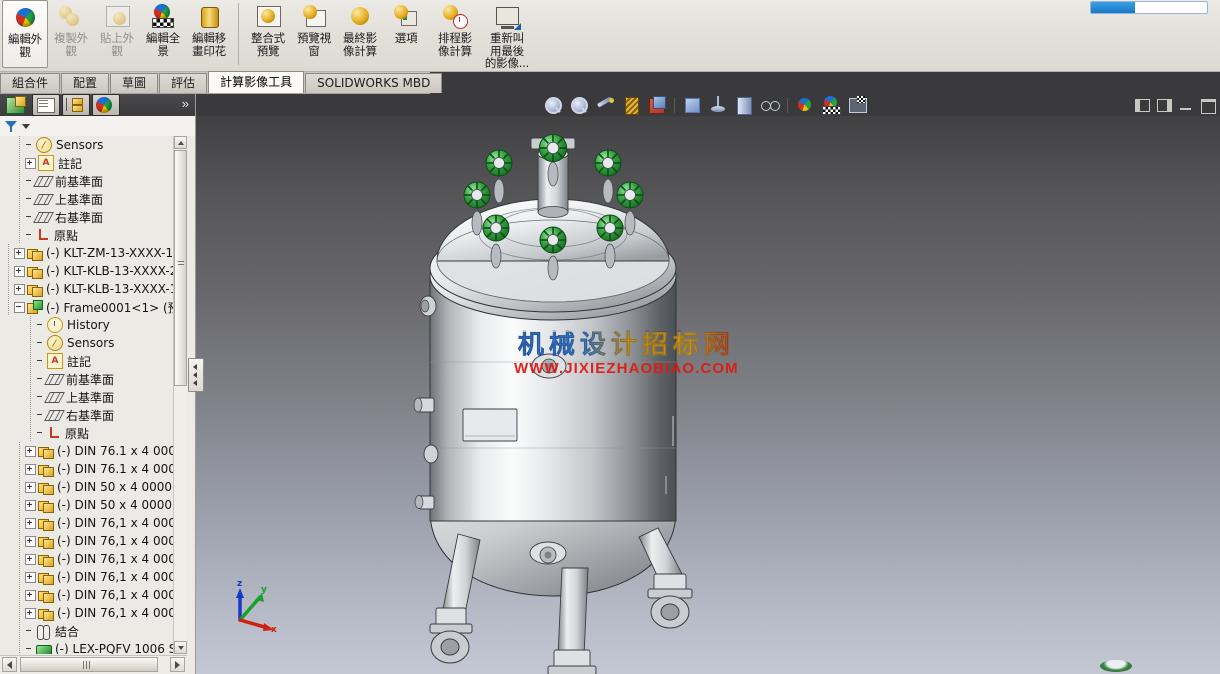 The height and width of the screenshot is (674, 1220). Describe the element at coordinates (9, 664) in the screenshot. I see `scroll-left-button` at that location.